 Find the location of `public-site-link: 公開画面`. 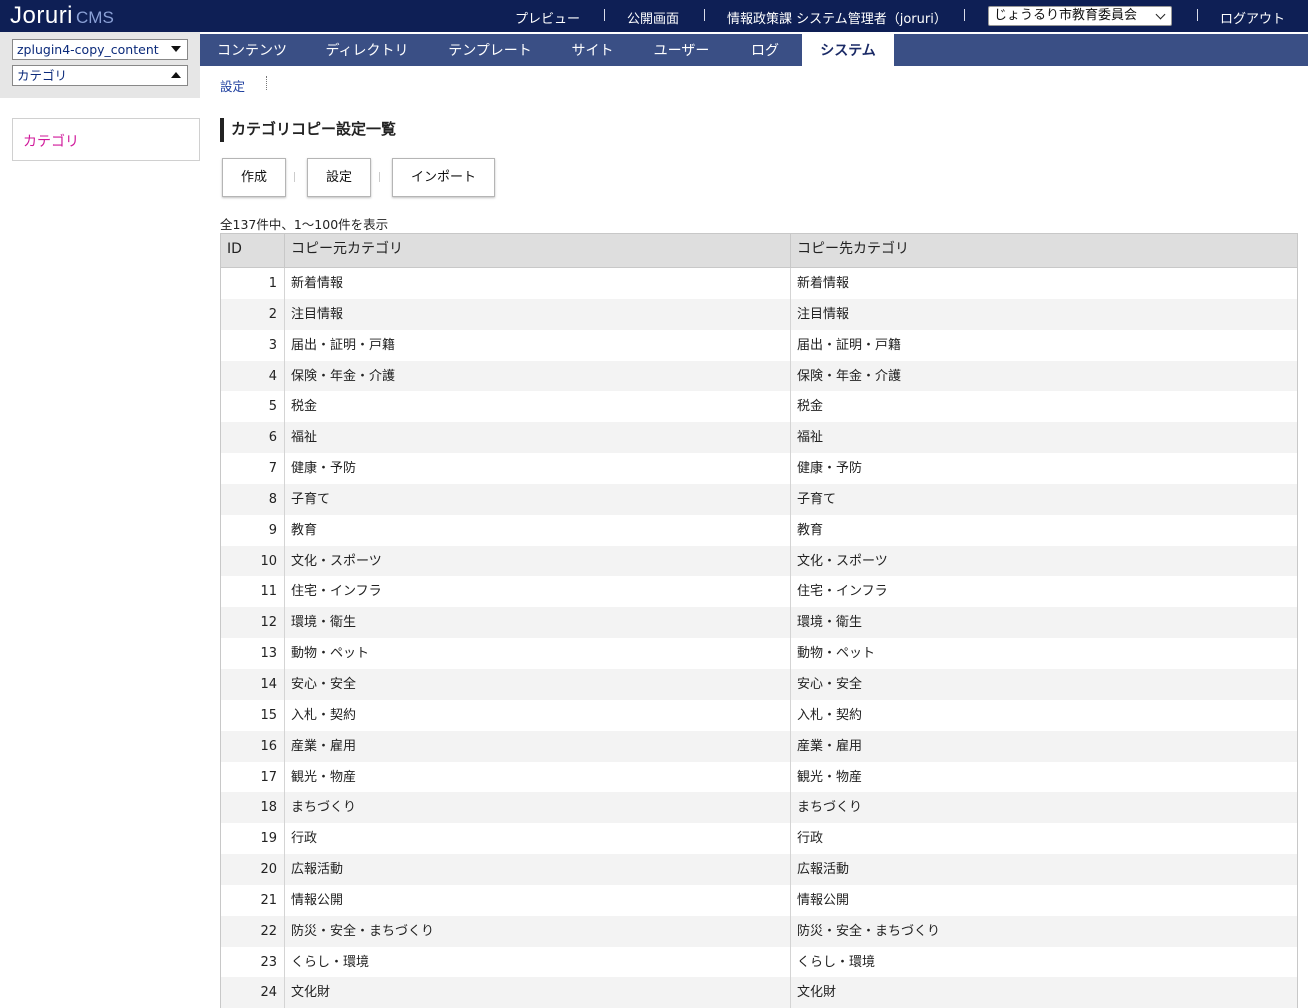

public-site-link: 公開画面 is located at coordinates (653, 17).